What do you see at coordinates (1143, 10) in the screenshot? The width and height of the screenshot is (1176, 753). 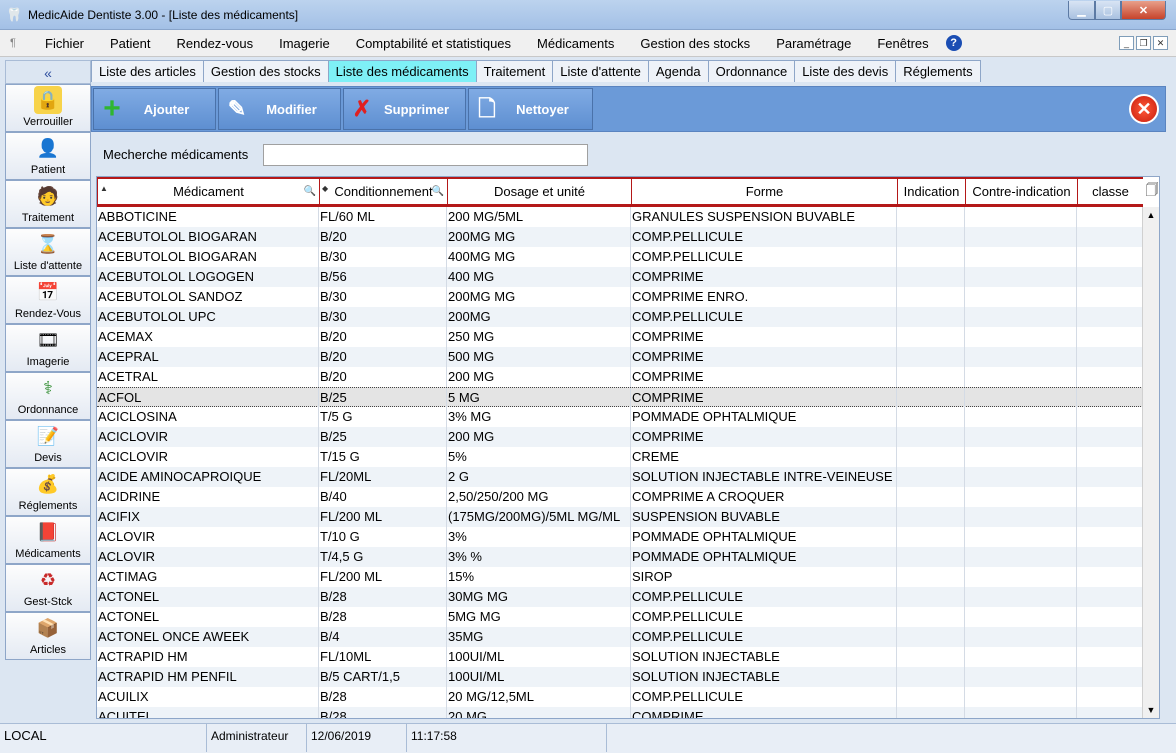 I see `close-window-button: ✕` at bounding box center [1143, 10].